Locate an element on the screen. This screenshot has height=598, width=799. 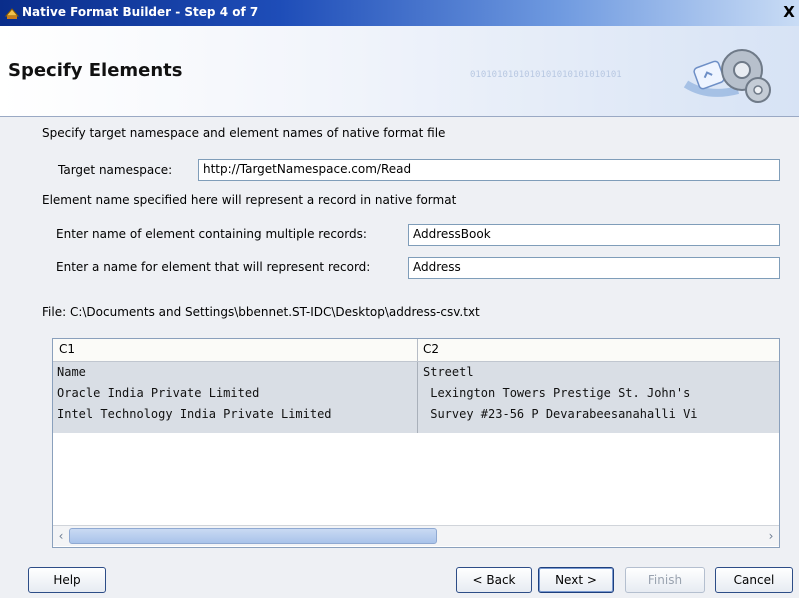
table-header: C1 C2 is located at coordinates (416, 350).